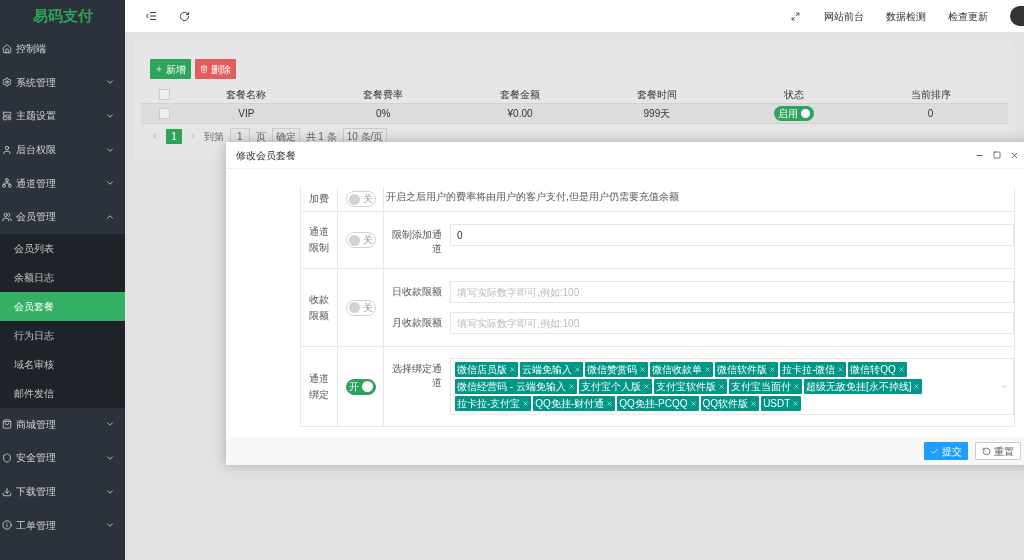 The image size is (1024, 560). What do you see at coordinates (62, 248) in the screenshot?
I see `sidebar-subitem: 会员列表` at bounding box center [62, 248].